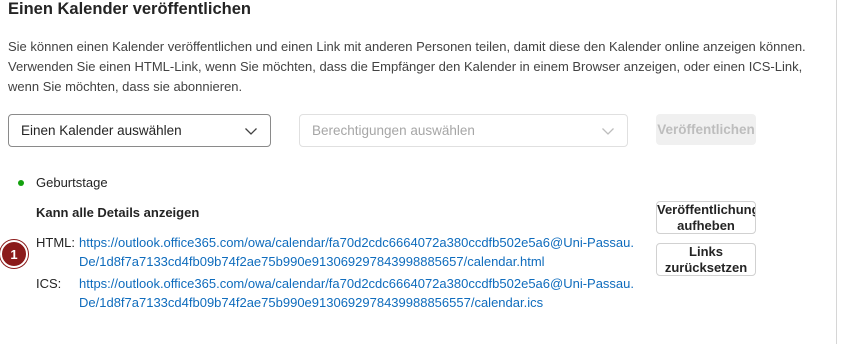  I want to click on html-link-label: HTML:, so click(55, 242).